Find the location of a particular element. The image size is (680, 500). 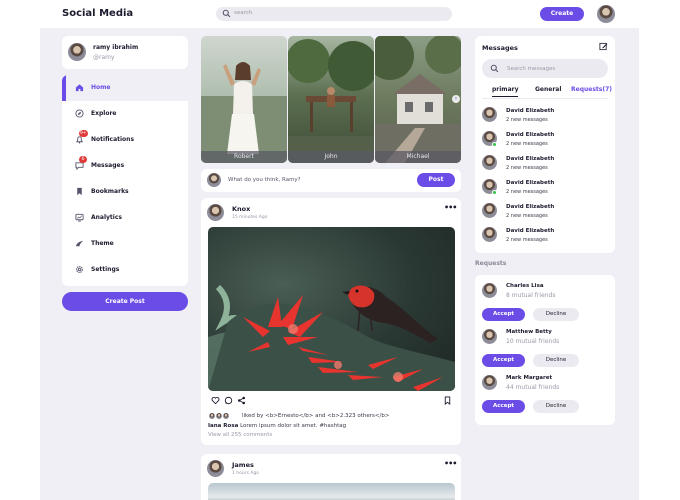

sidebar-item-label: Theme is located at coordinates (102, 243).